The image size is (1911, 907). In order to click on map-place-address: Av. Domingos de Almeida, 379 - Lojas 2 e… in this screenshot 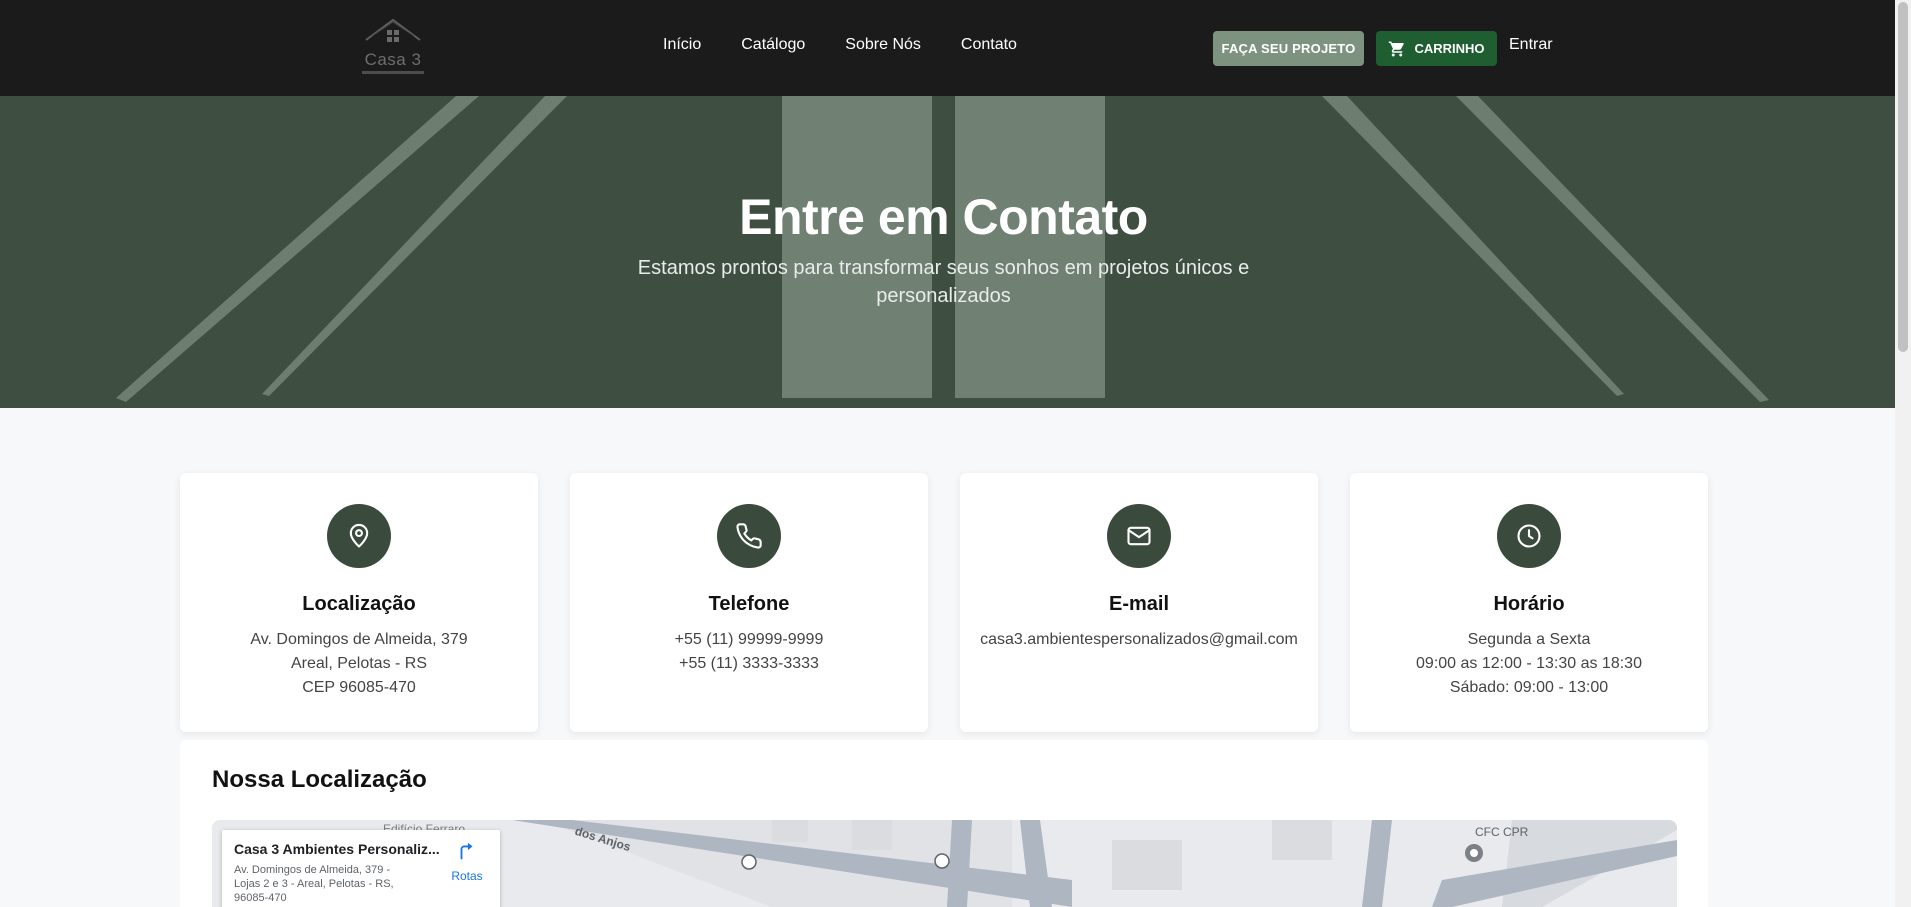, I will do `click(314, 884)`.